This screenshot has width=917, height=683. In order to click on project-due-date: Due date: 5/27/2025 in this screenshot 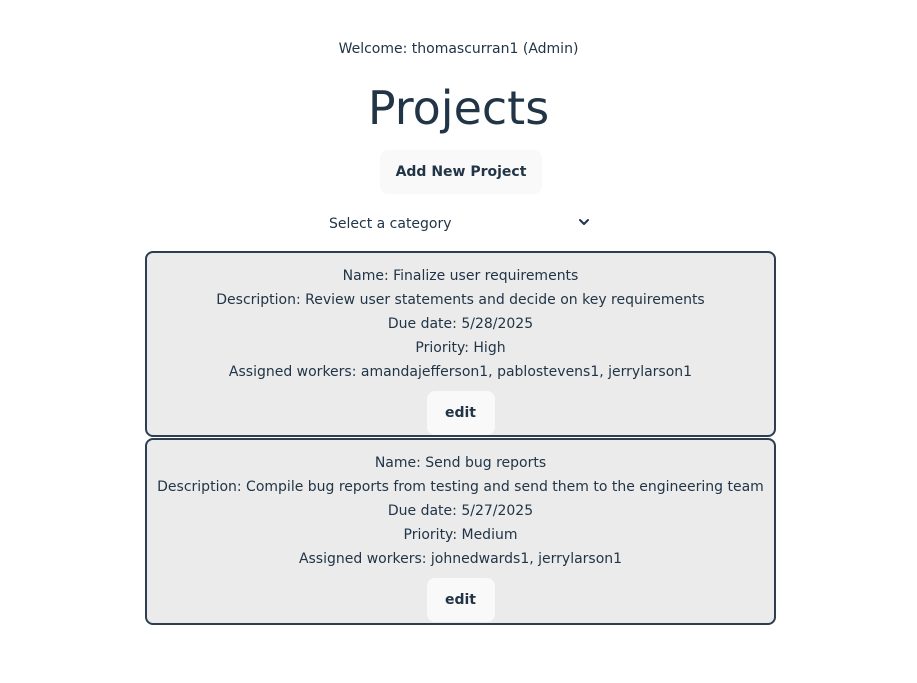, I will do `click(460, 511)`.